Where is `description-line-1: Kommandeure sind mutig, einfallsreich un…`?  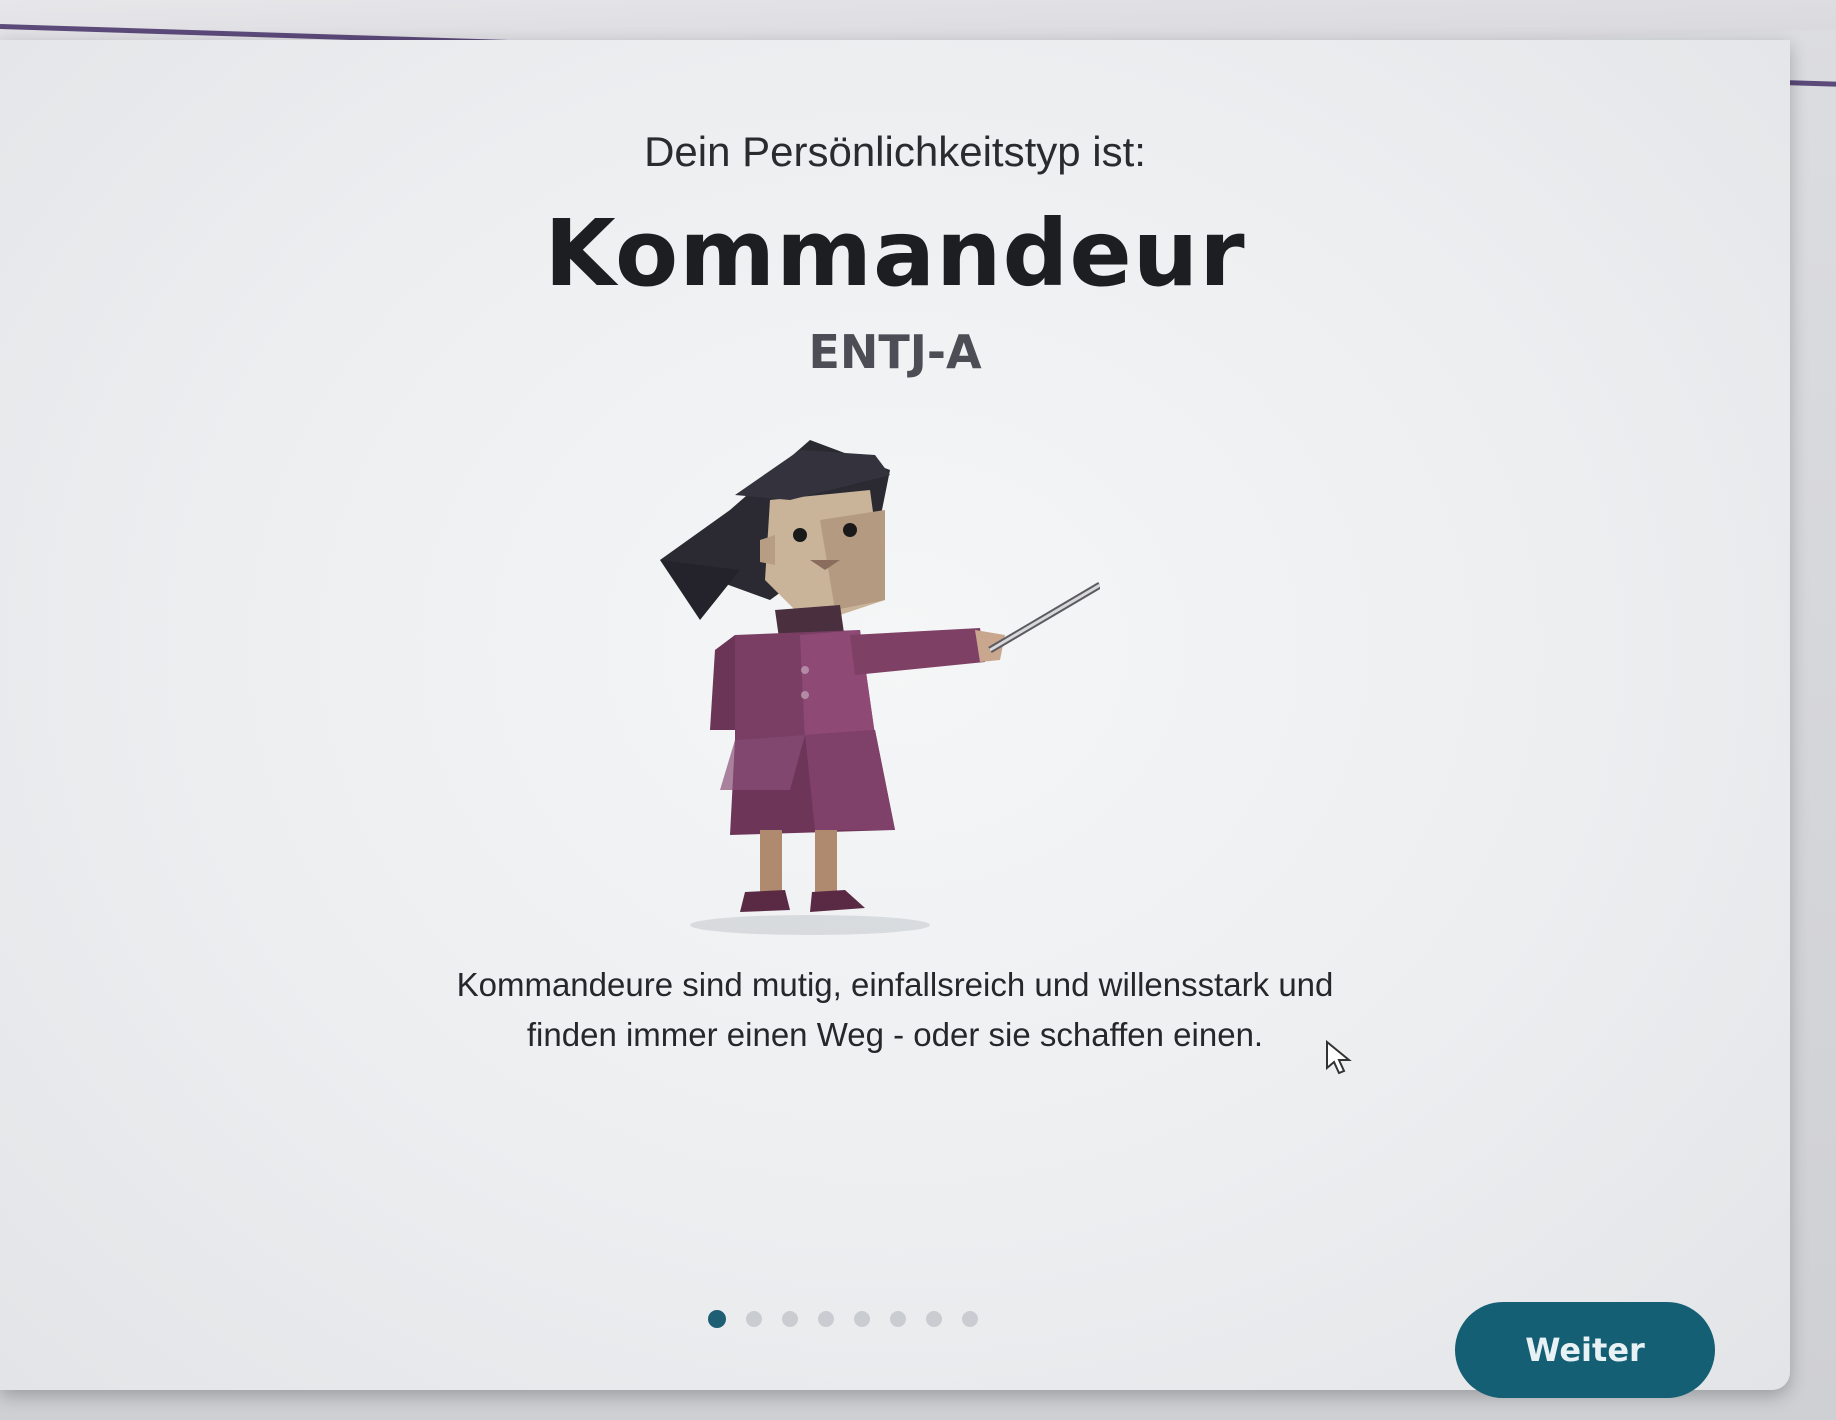 description-line-1: Kommandeure sind mutig, einfallsreich un… is located at coordinates (895, 984).